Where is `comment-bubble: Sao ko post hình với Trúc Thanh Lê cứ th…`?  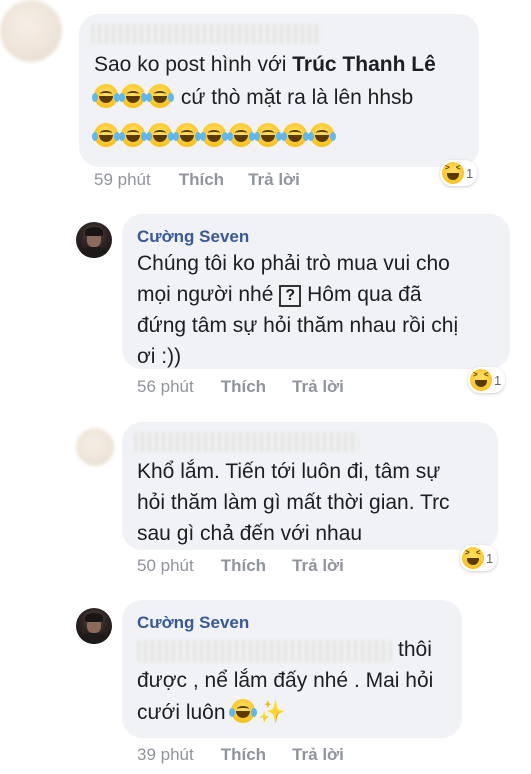 comment-bubble: Sao ko post hình với Trúc Thanh Lê cứ th… is located at coordinates (279, 90).